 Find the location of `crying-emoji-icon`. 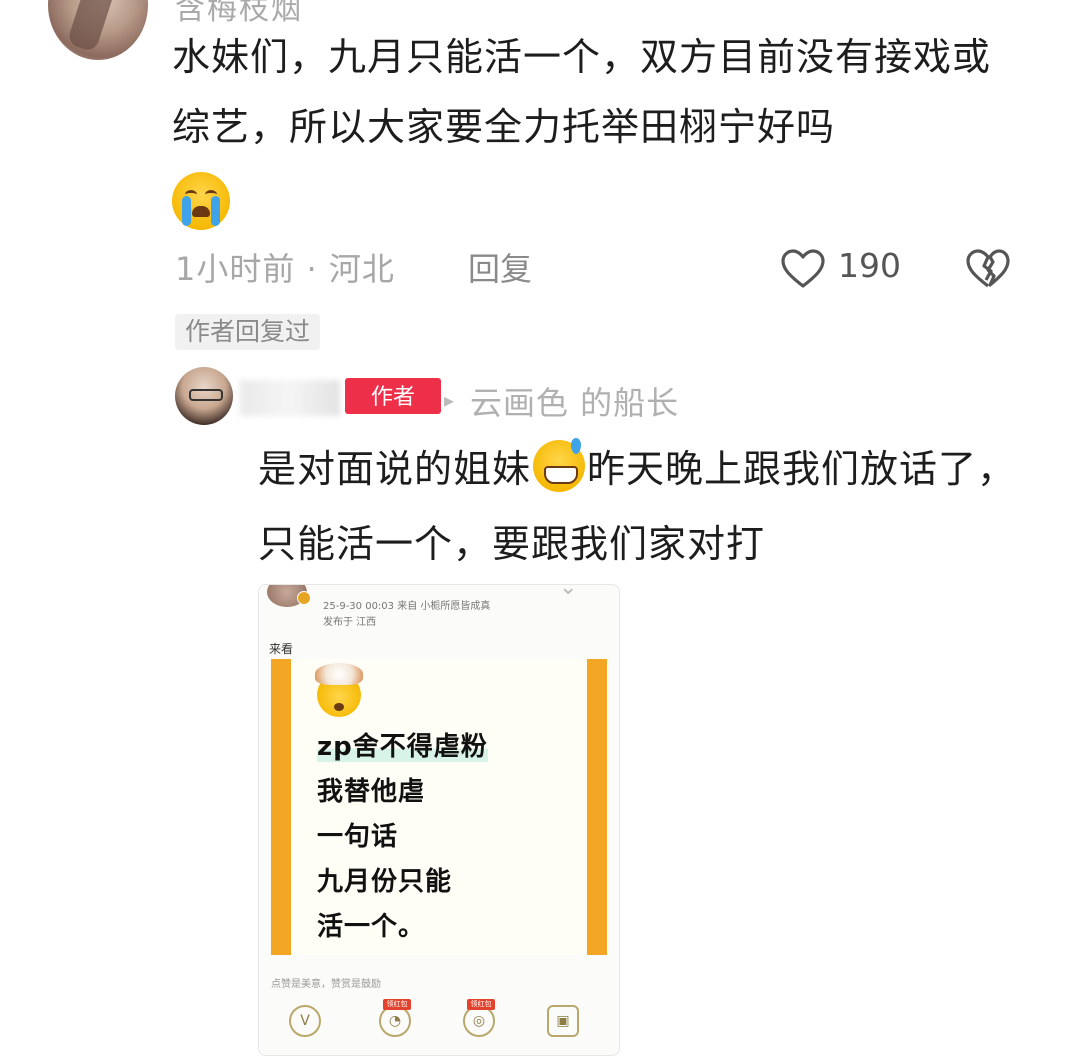

crying-emoji-icon is located at coordinates (201, 201).